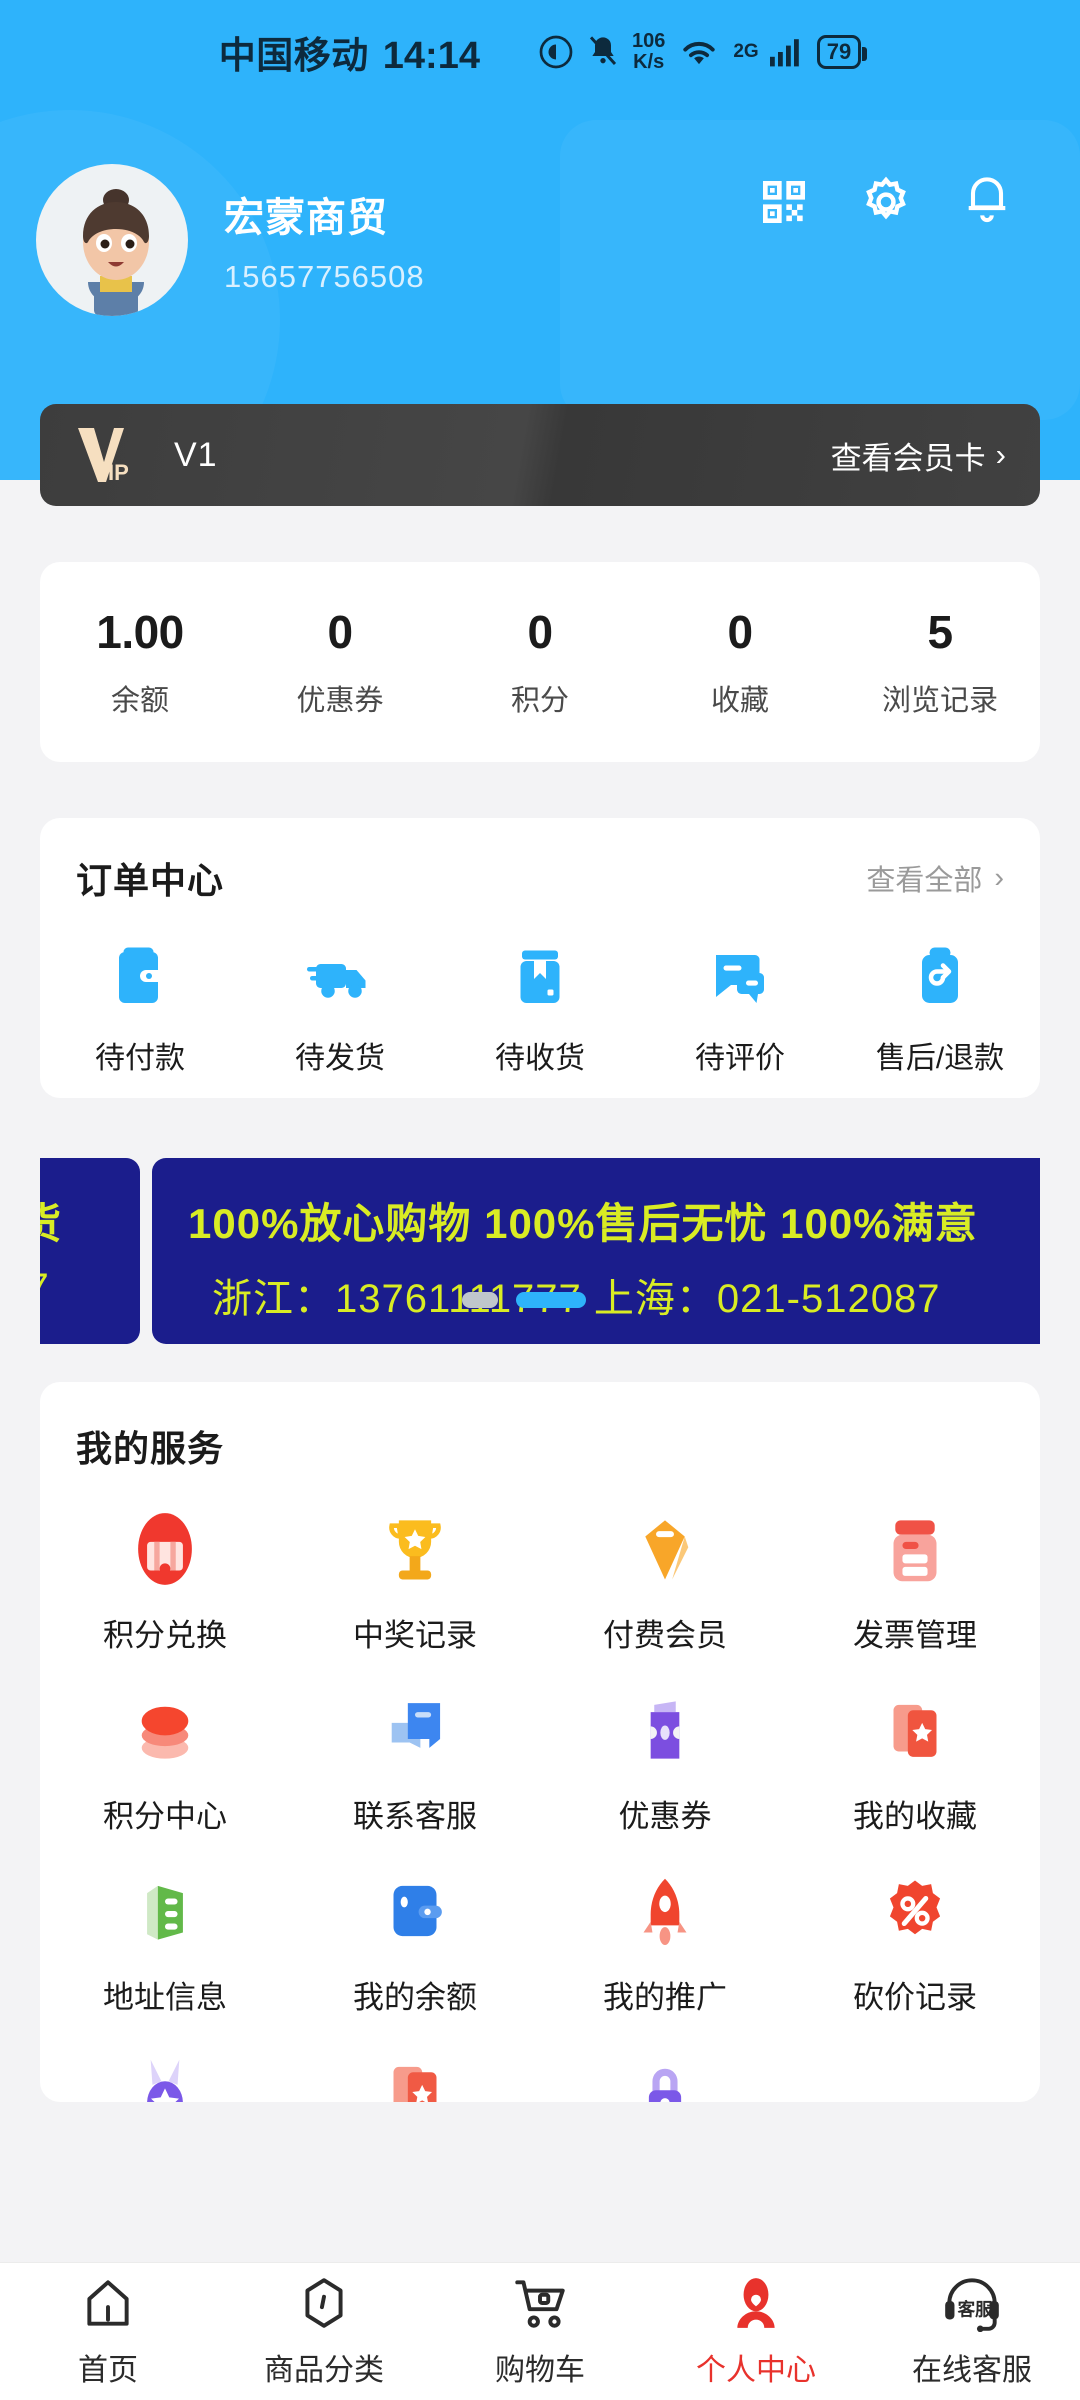  What do you see at coordinates (165, 1761) in the screenshot?
I see `service-points-center: 积分中心` at bounding box center [165, 1761].